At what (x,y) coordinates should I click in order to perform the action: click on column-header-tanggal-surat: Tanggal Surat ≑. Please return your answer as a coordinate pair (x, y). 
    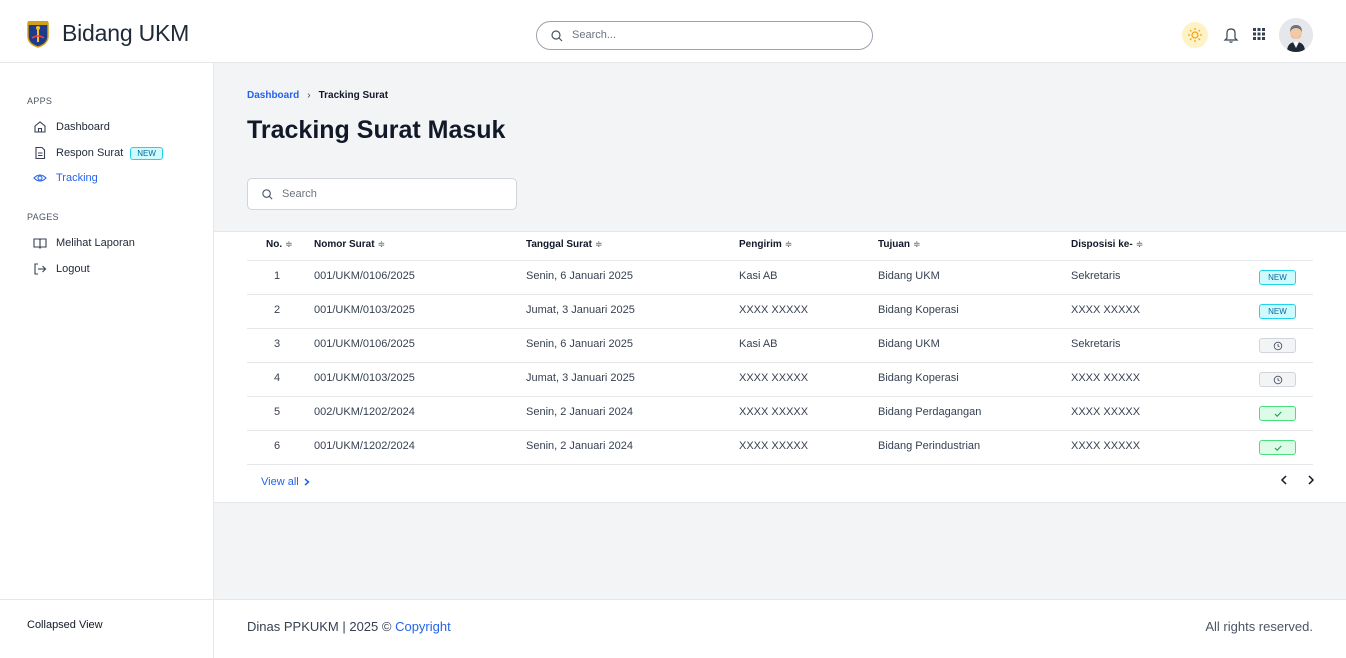
    Looking at the image, I should click on (564, 244).